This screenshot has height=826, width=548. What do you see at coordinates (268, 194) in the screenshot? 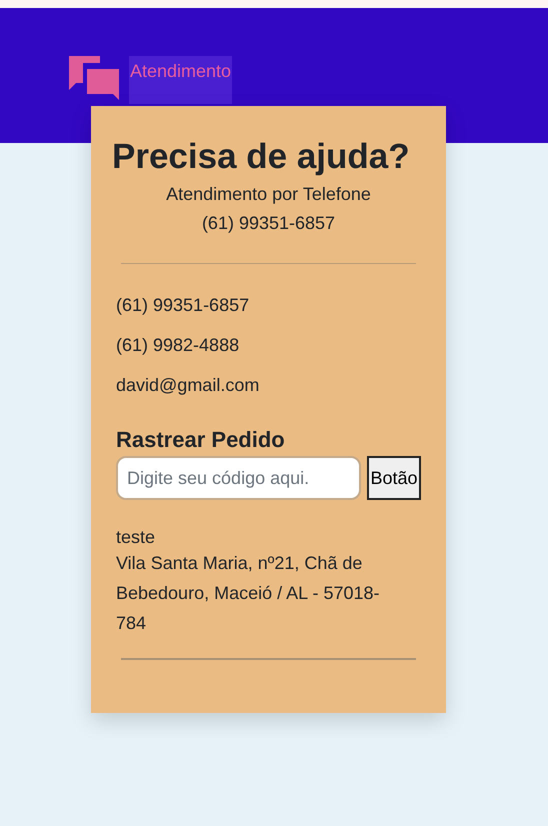
I see `card-subtitle: Atendimento por Telefone` at bounding box center [268, 194].